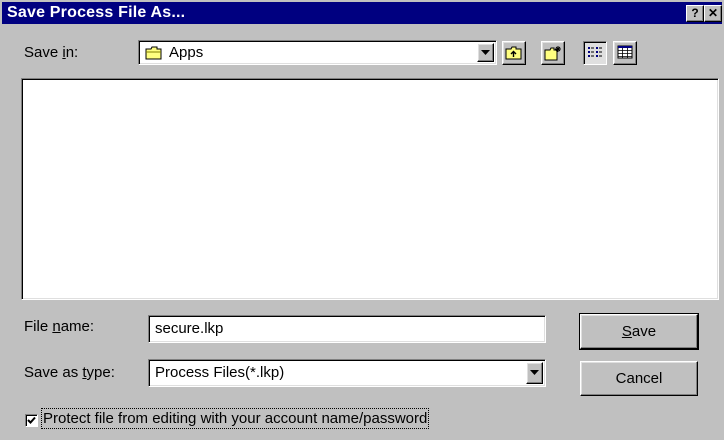 Image resolution: width=724 pixels, height=440 pixels. I want to click on details-view-button, so click(625, 53).